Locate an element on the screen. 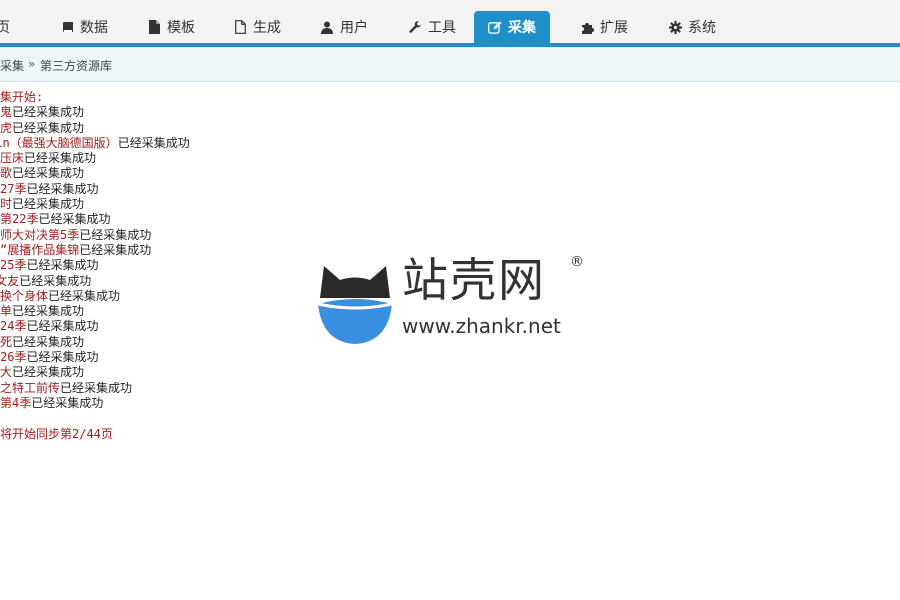  tab-home: 首页 is located at coordinates (5, 27).